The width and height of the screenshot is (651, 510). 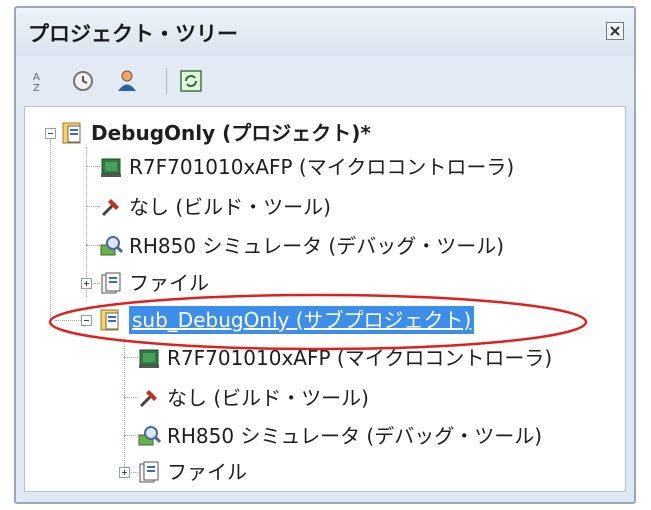 What do you see at coordinates (111, 320) in the screenshot?
I see `subproject-icon` at bounding box center [111, 320].